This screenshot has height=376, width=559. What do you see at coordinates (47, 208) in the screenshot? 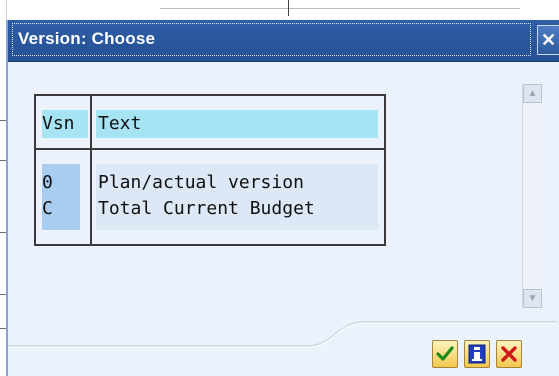
I see `row-key: C` at bounding box center [47, 208].